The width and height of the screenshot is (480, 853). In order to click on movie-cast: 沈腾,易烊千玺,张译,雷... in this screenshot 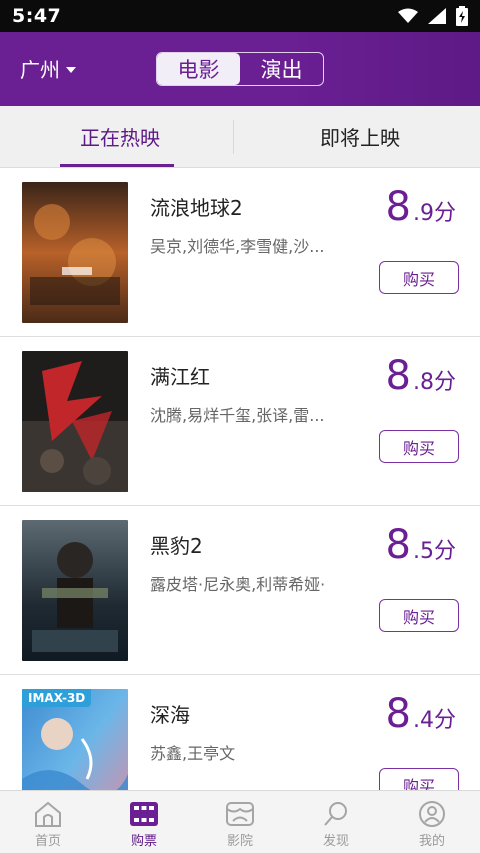, I will do `click(237, 415)`.